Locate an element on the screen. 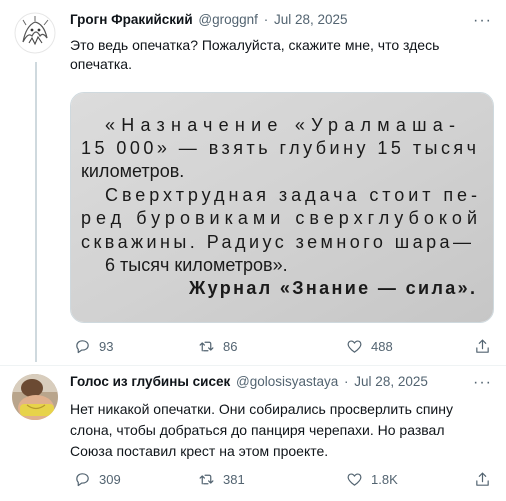 The width and height of the screenshot is (506, 501). reply-button: 93 is located at coordinates (93, 346).